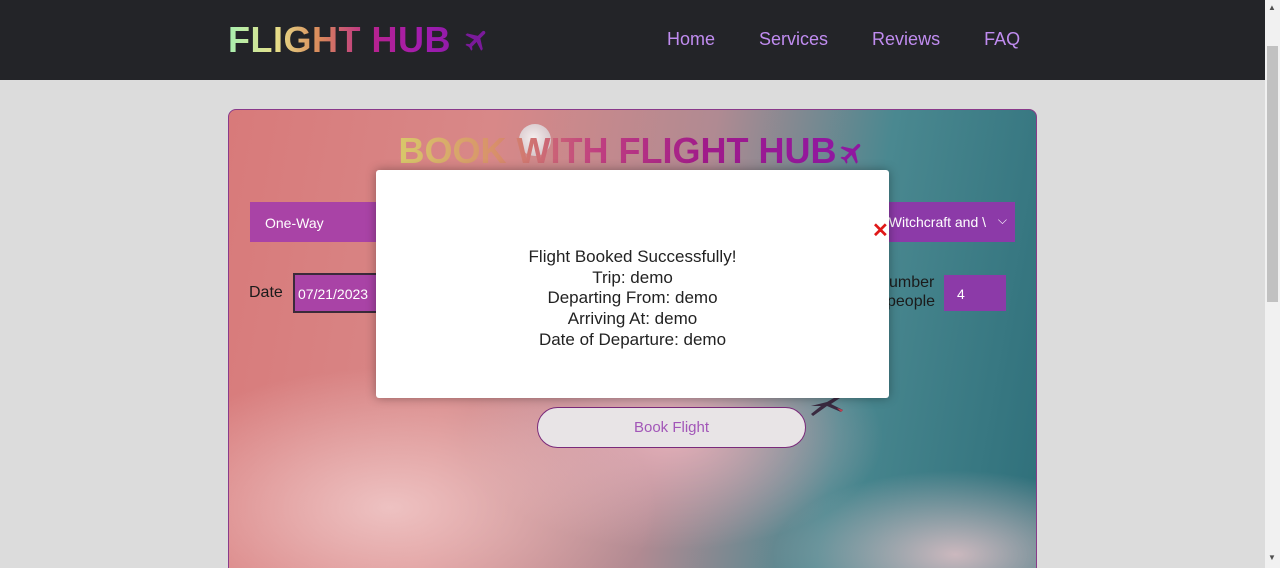 The height and width of the screenshot is (568, 1280). Describe the element at coordinates (865, 39) in the screenshot. I see `main-nav: Home Services Reviews FAQ` at that location.